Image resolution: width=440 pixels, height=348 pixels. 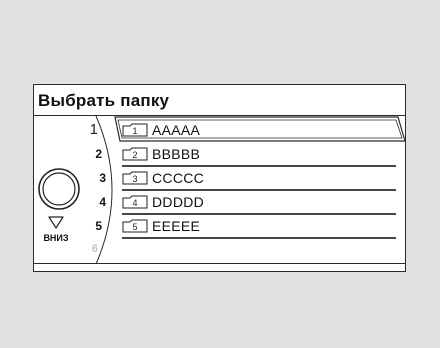 I want to click on list-number-1: 1, so click(x=93, y=129).